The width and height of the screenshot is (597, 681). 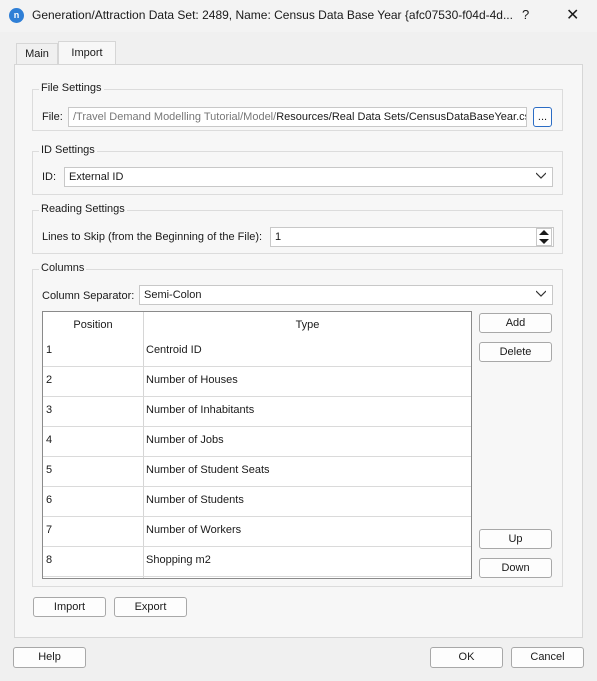 What do you see at coordinates (49, 440) in the screenshot?
I see `row-position: 4` at bounding box center [49, 440].